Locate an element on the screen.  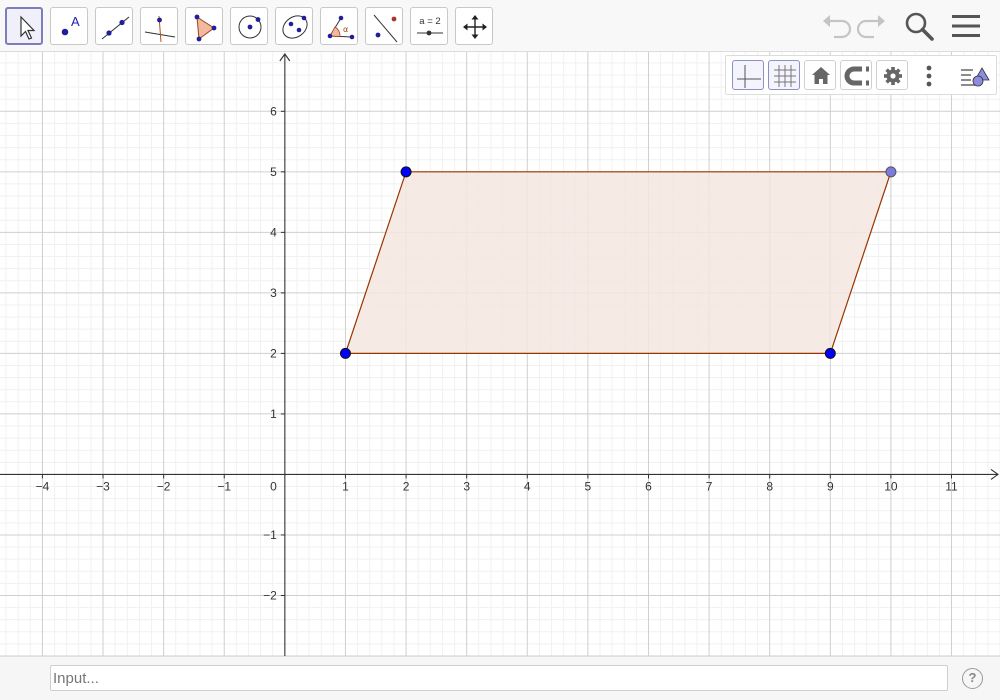
graphics-style-bar is located at coordinates (861, 75).